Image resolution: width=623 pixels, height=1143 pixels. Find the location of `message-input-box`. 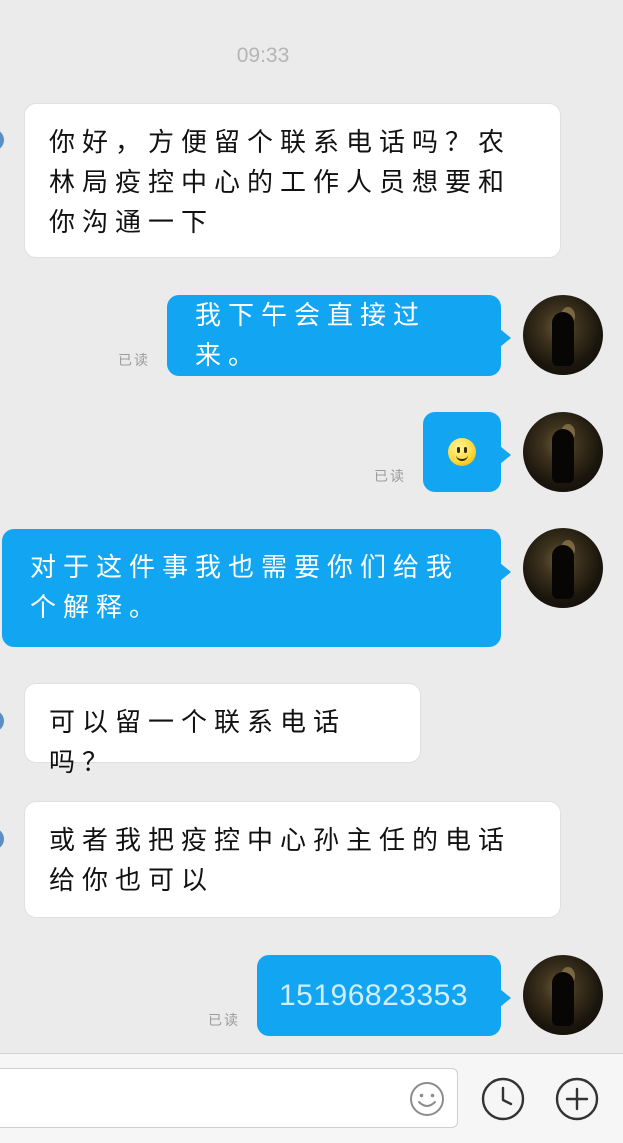

message-input-box is located at coordinates (229, 1098).